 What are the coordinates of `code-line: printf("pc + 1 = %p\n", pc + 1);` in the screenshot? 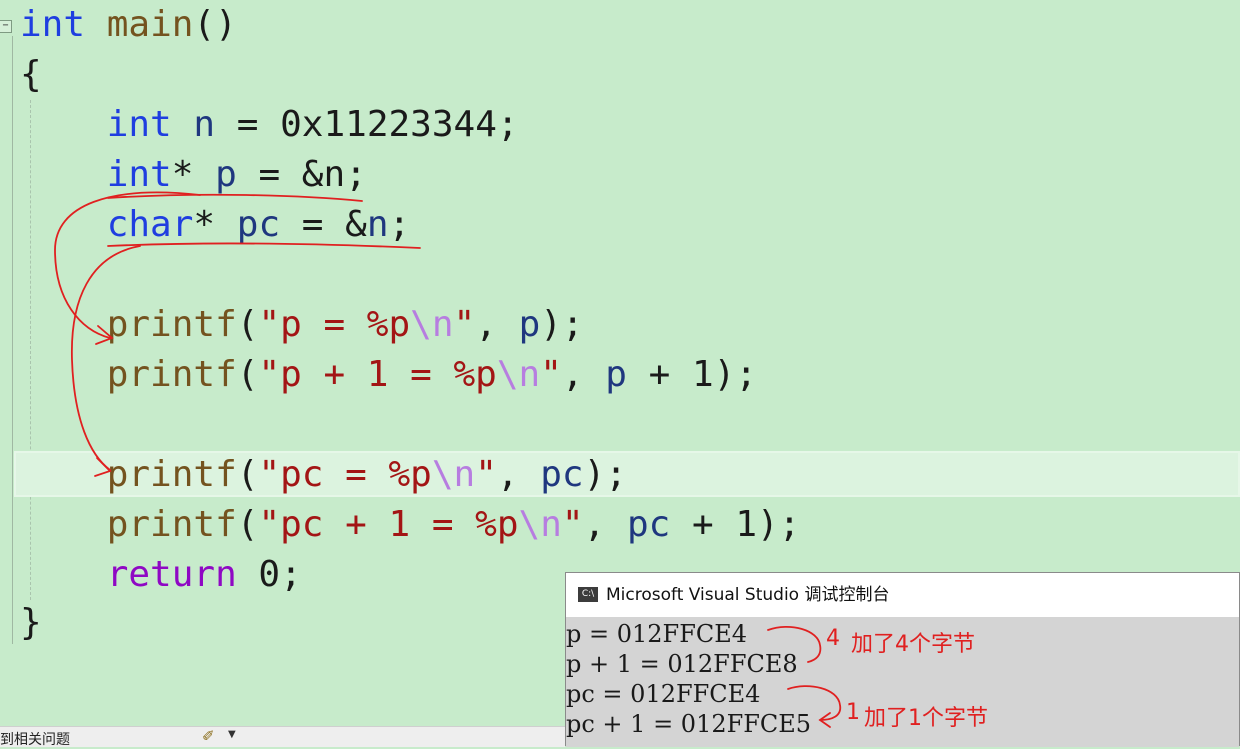 It's located at (410, 525).